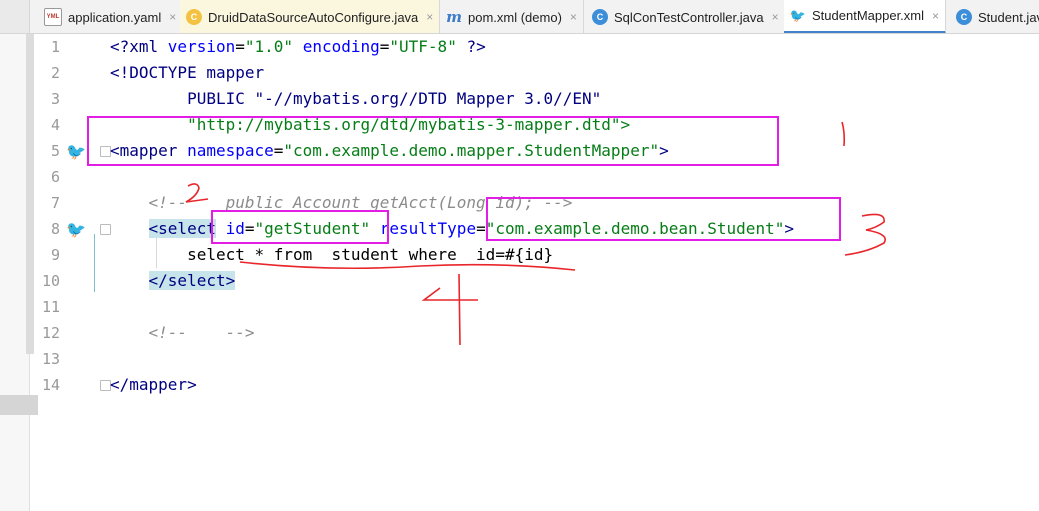 This screenshot has height=511, width=1039. What do you see at coordinates (55, 203) in the screenshot?
I see `line-number: 7` at bounding box center [55, 203].